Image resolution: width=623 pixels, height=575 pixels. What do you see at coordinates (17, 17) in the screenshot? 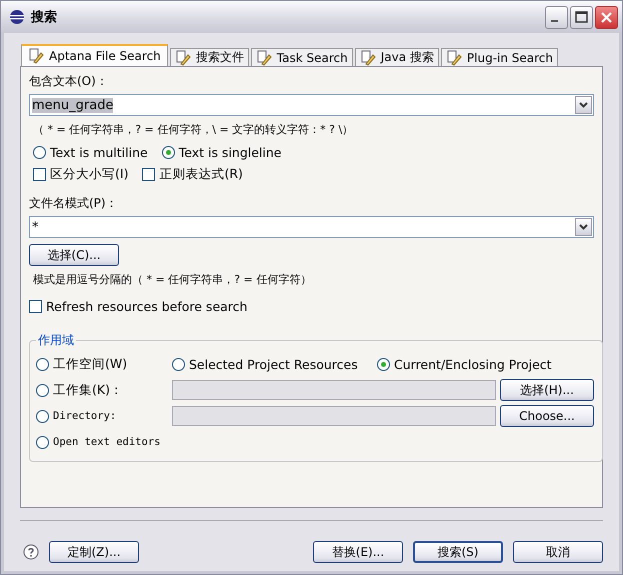
I see `globe-icon` at bounding box center [17, 17].